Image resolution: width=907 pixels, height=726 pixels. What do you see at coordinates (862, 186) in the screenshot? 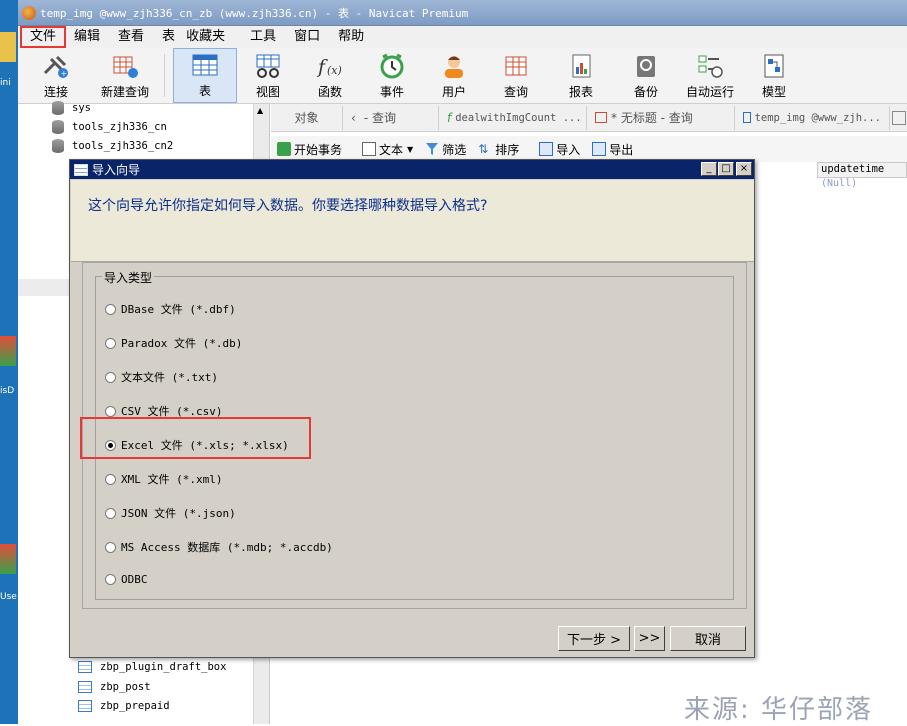
I see `grid-cell: (Null)` at bounding box center [862, 186].